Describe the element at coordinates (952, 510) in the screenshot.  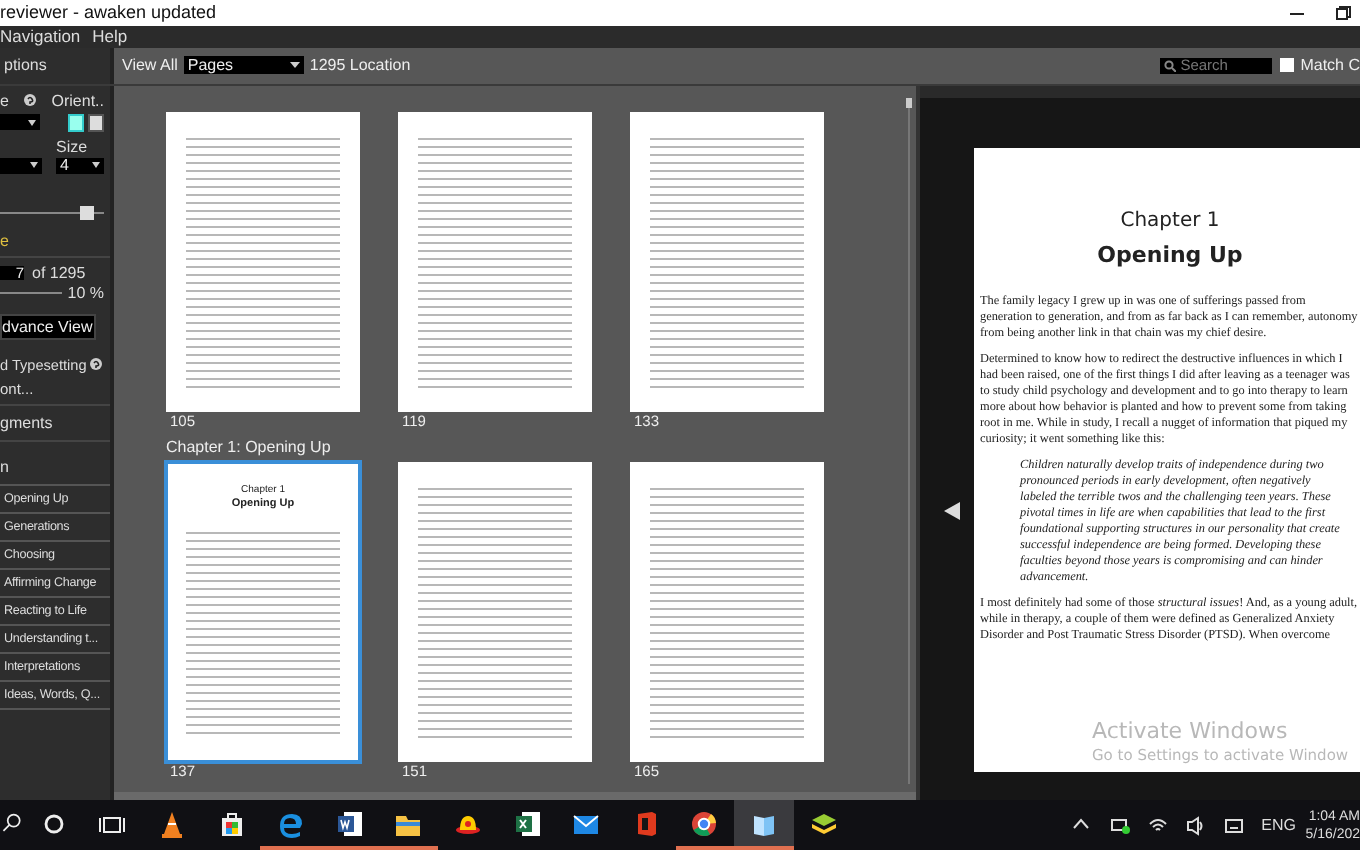
I see `left-triangle-icon` at that location.